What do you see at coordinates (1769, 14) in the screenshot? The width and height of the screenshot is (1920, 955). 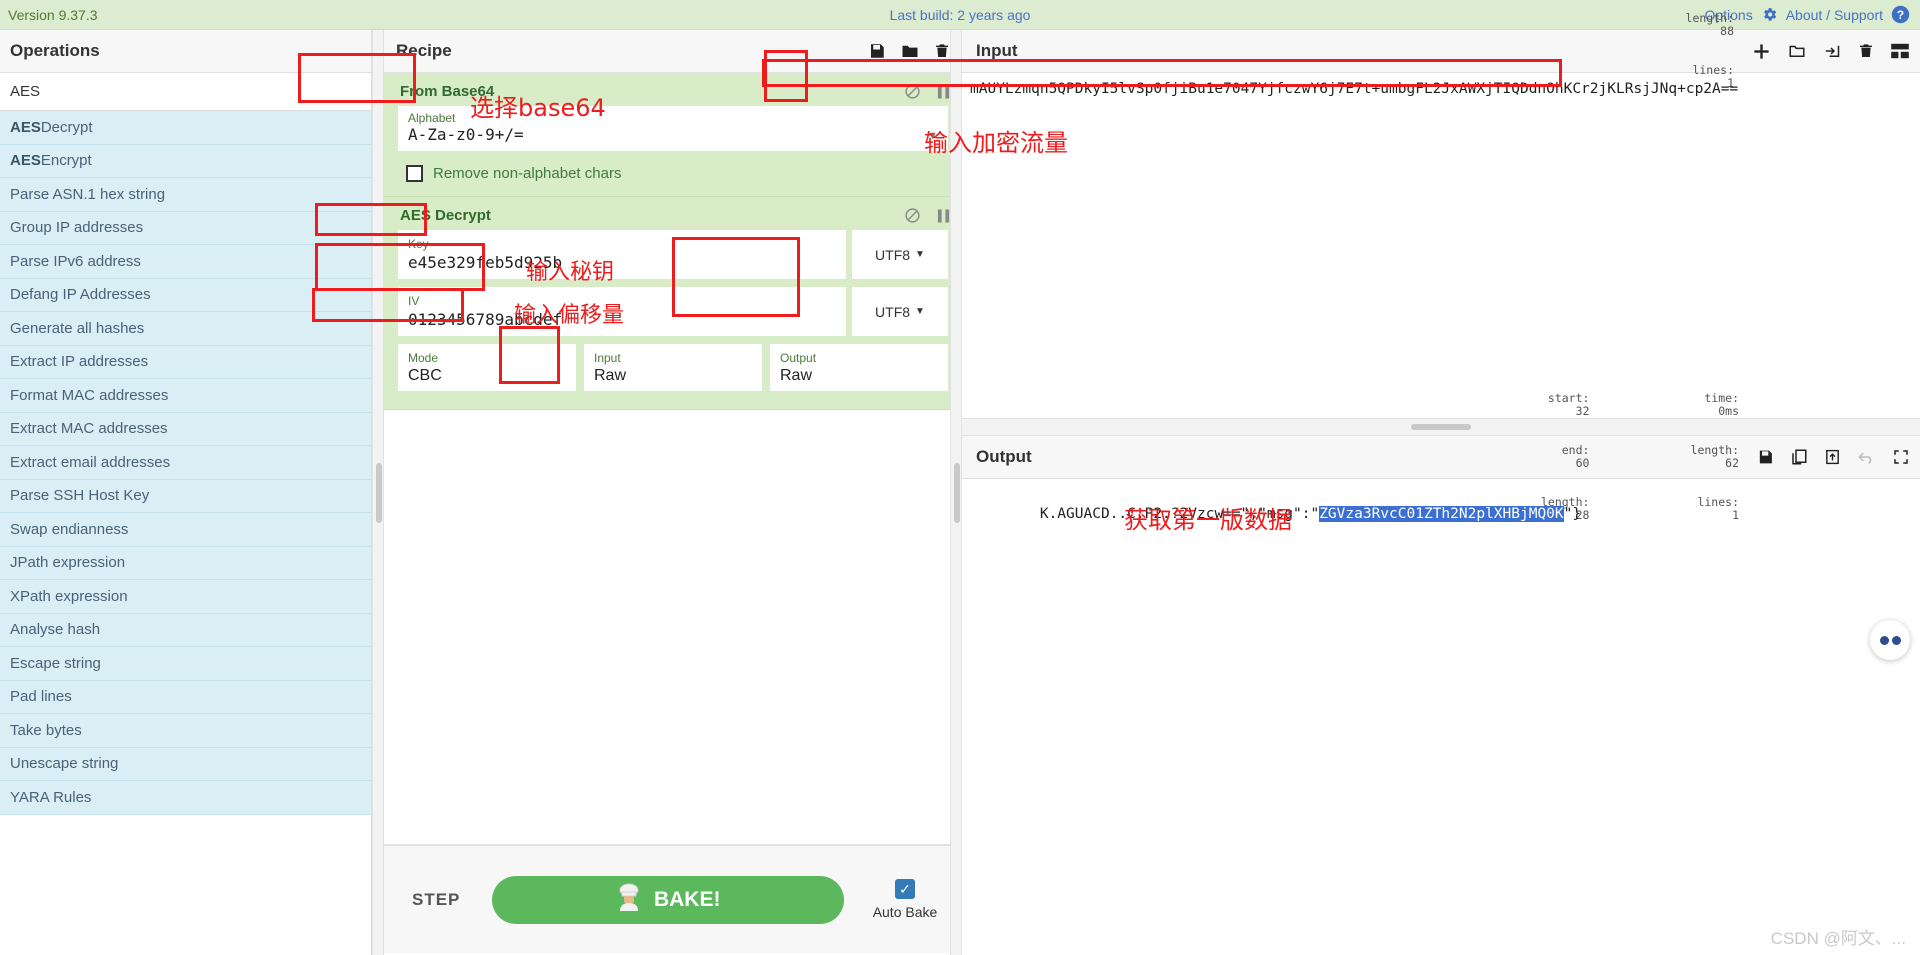 I see `gear-icon` at bounding box center [1769, 14].